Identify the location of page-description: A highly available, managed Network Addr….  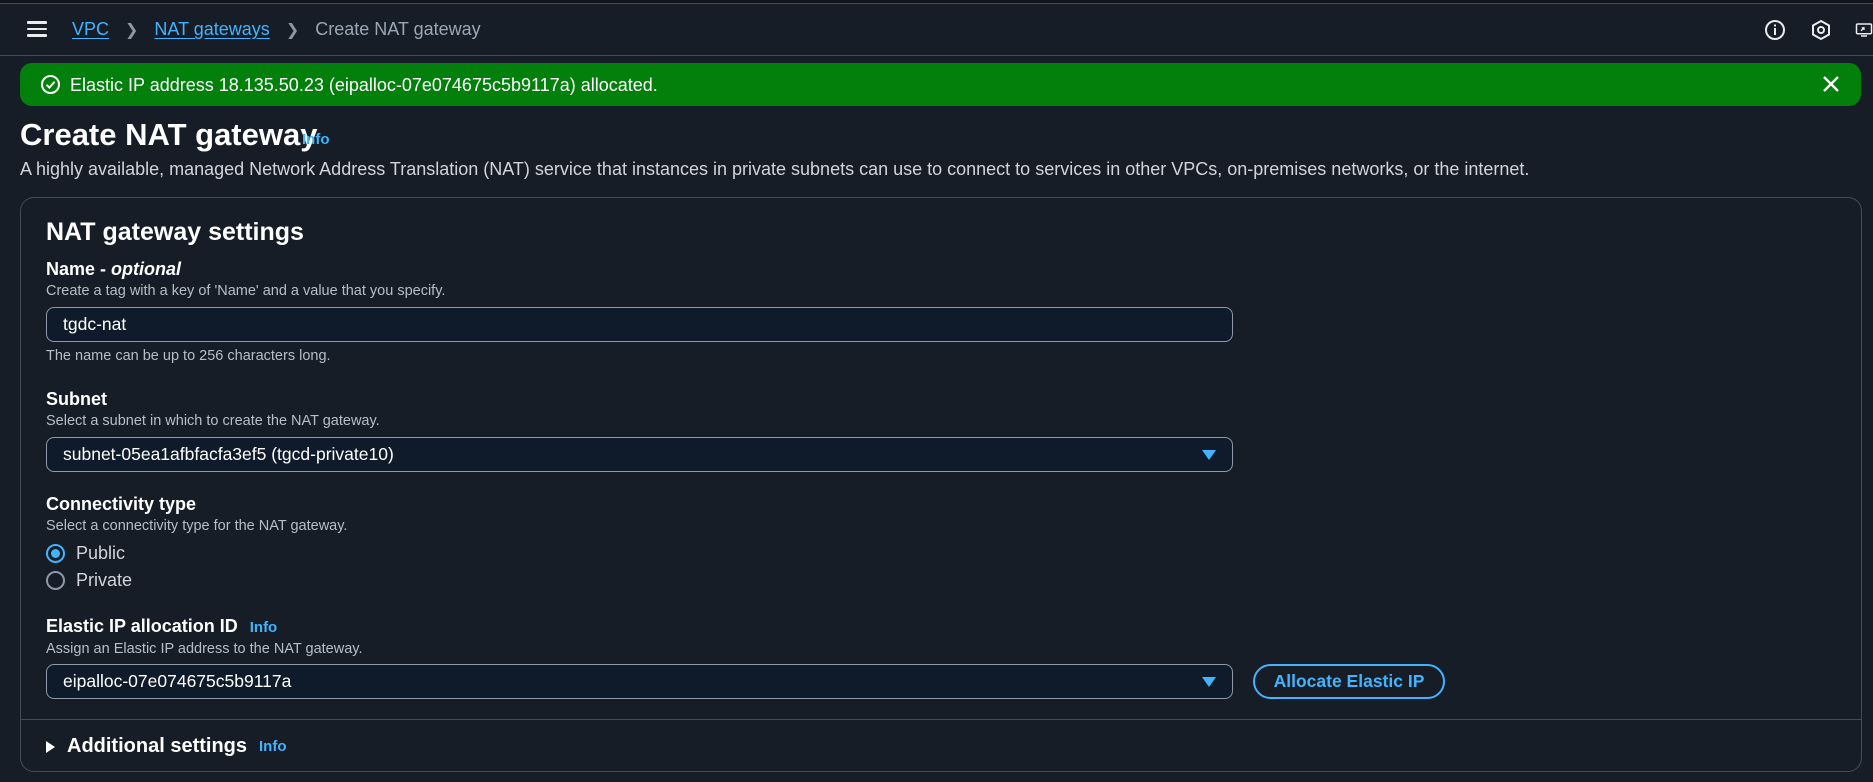
(775, 169).